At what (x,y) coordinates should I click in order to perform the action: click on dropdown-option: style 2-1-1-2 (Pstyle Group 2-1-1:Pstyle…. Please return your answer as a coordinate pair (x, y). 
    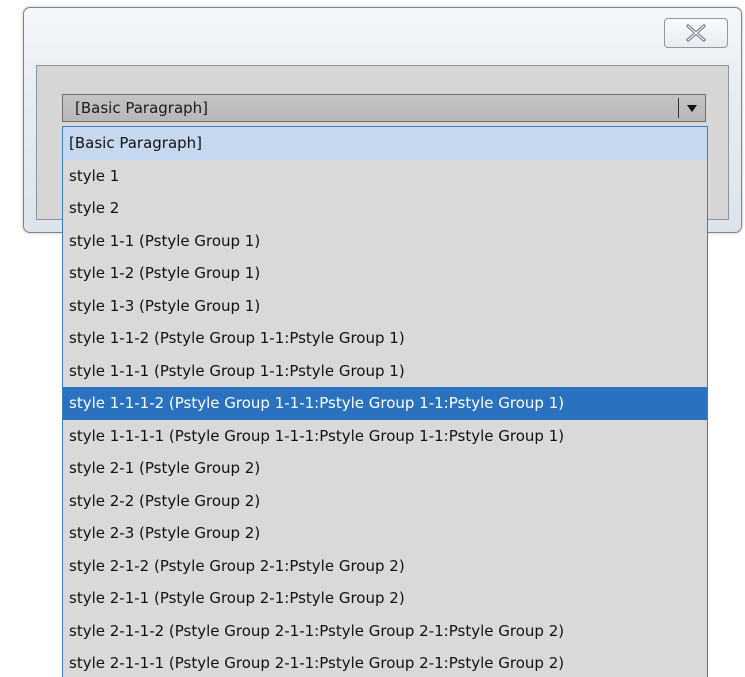
    Looking at the image, I should click on (385, 631).